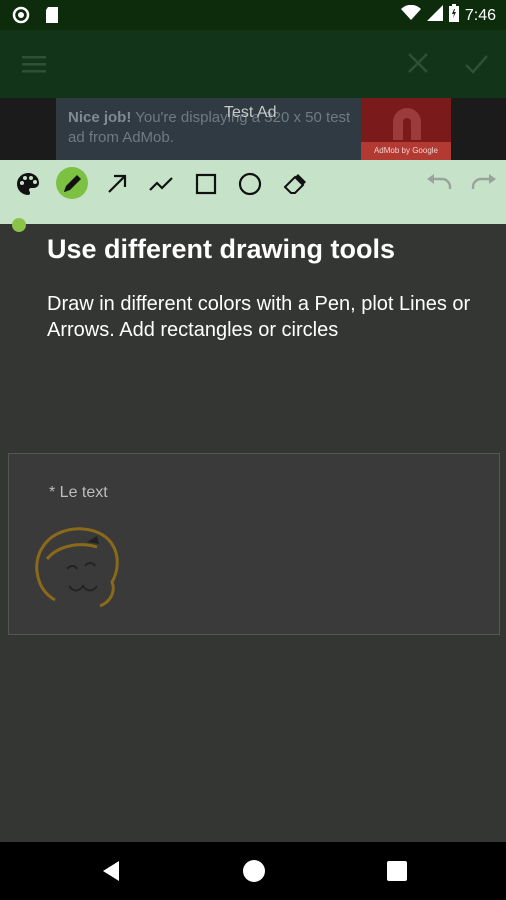 Image resolution: width=506 pixels, height=900 pixels. I want to click on line-icon, so click(161, 184).